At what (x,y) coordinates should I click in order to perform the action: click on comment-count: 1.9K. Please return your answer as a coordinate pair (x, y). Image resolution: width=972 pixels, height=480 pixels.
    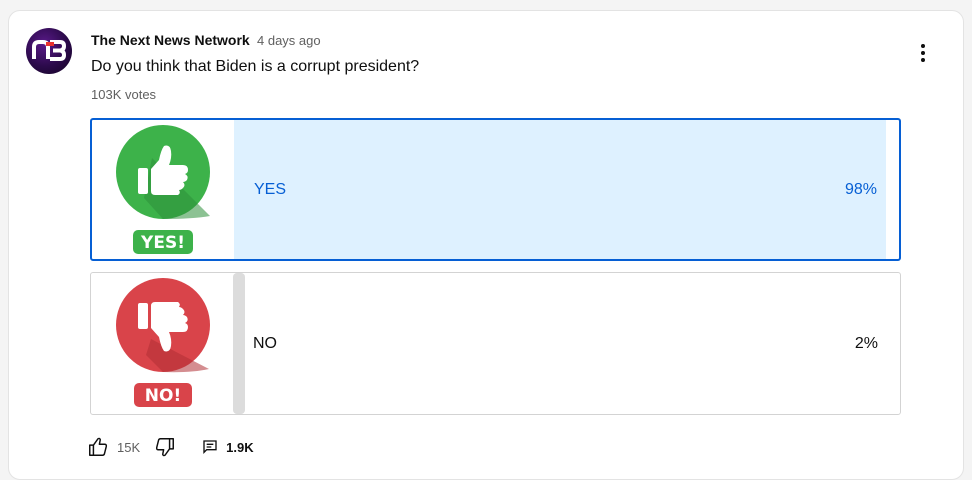
    Looking at the image, I should click on (240, 447).